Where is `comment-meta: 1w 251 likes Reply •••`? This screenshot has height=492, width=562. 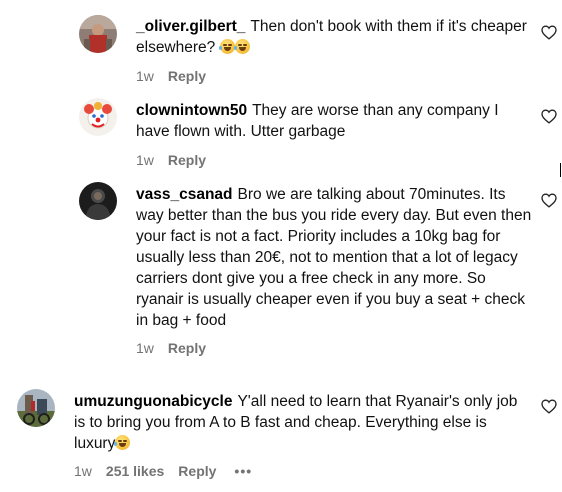 comment-meta: 1w 251 likes Reply ••• is located at coordinates (163, 471).